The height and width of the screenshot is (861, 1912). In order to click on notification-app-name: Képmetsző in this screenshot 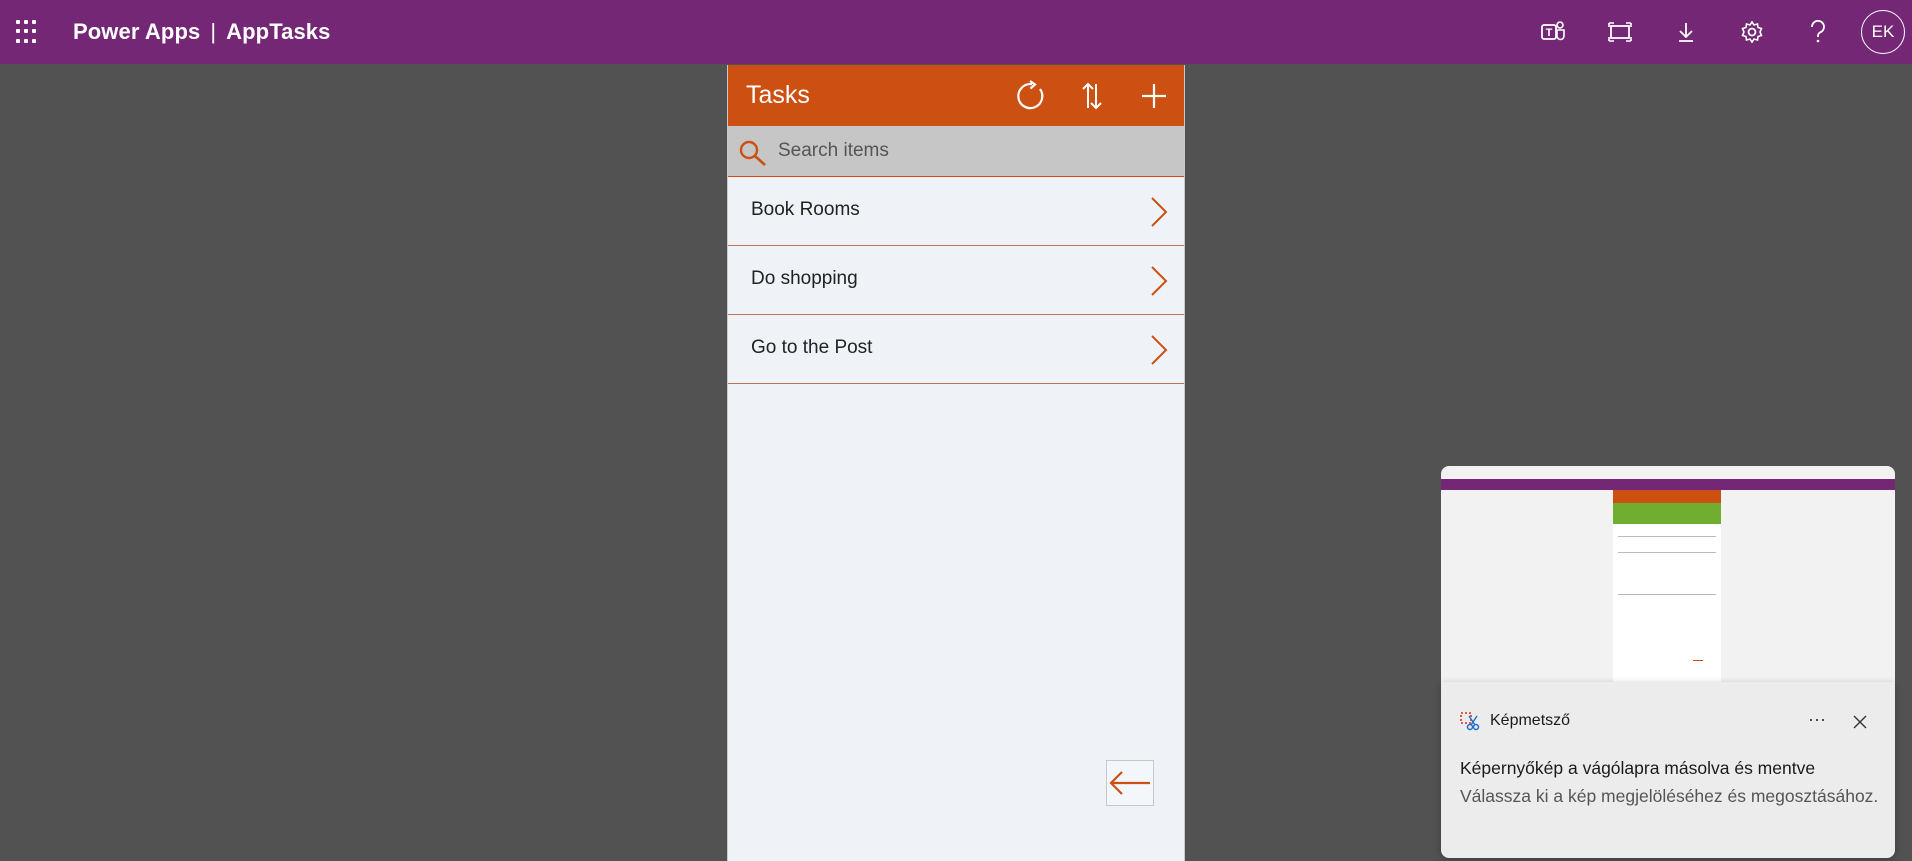, I will do `click(1530, 720)`.